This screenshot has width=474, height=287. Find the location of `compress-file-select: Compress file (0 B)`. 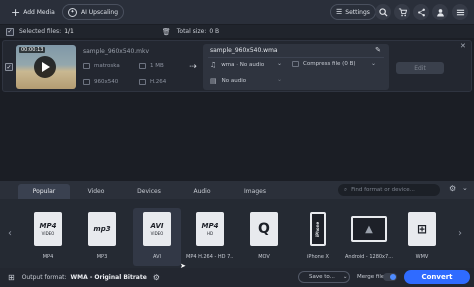

compress-file-select: Compress file (0 B) is located at coordinates (324, 64).